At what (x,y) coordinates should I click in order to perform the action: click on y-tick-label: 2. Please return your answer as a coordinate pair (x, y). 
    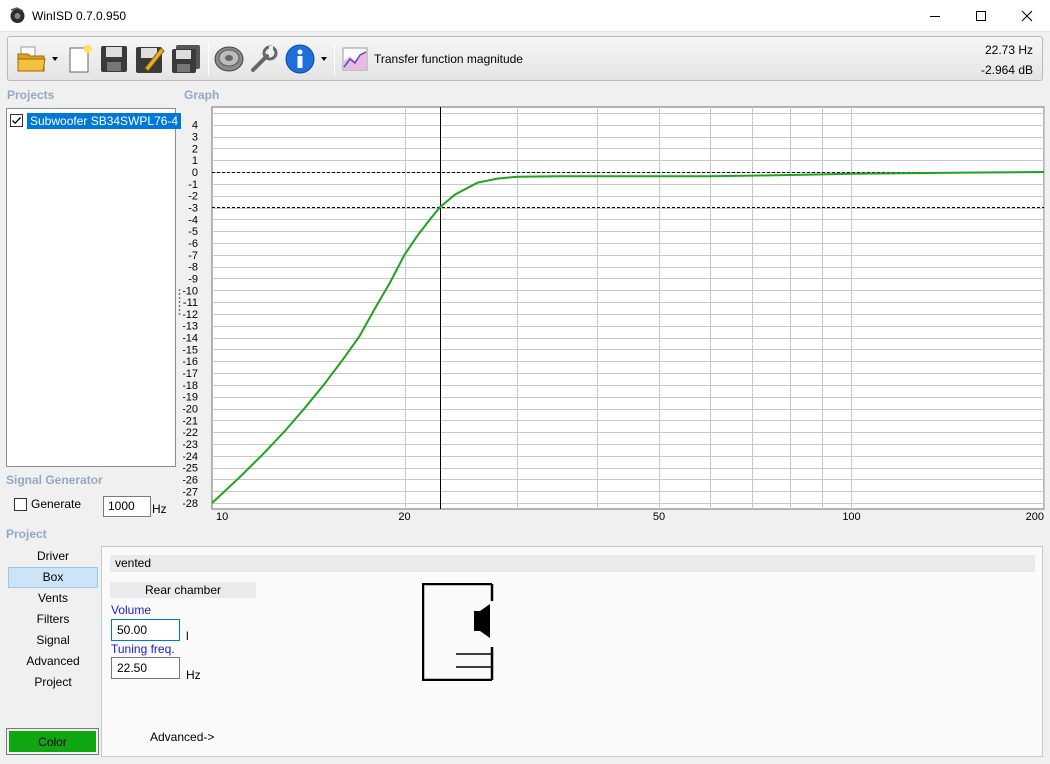
    Looking at the image, I should click on (195, 149).